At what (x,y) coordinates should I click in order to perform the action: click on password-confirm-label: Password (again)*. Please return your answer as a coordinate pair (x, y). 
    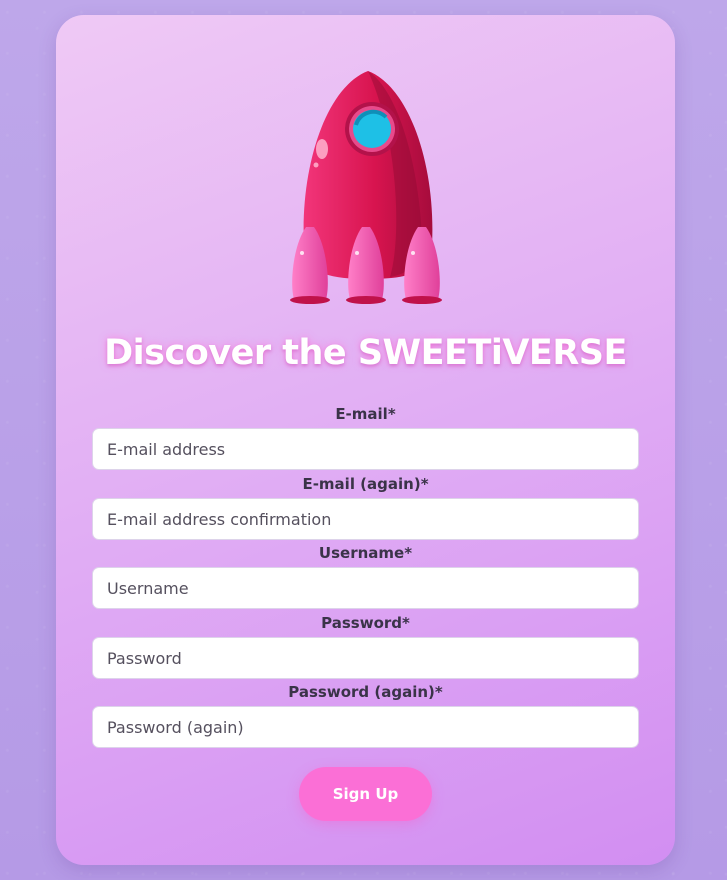
    Looking at the image, I should click on (365, 692).